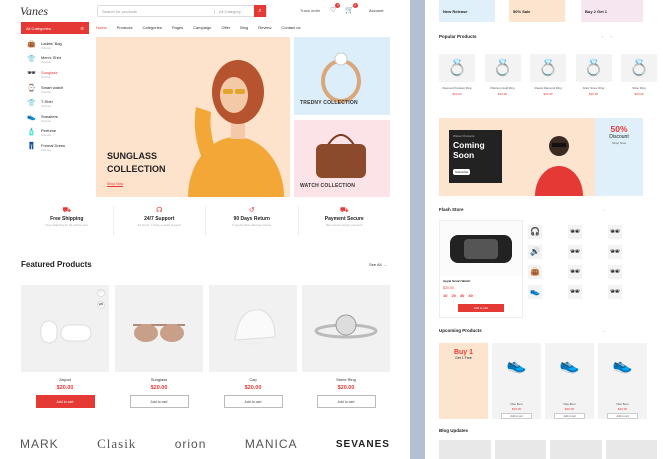  What do you see at coordinates (177, 27) in the screenshot?
I see `nav-pages: Pages` at bounding box center [177, 27].